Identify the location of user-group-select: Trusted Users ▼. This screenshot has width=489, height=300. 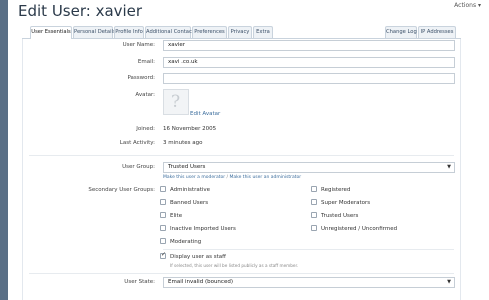
(309, 167).